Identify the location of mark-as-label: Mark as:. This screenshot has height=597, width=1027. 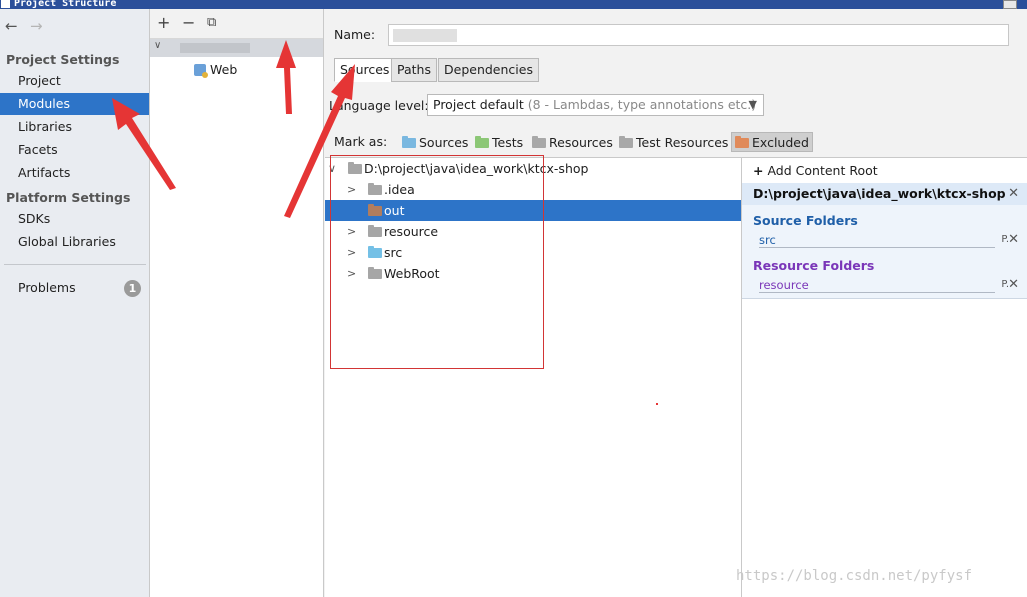
(361, 141).